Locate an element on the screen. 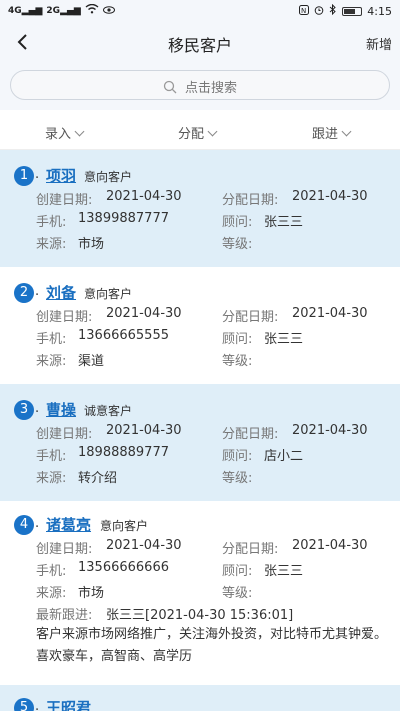 The image size is (400, 711). filter-entry: 录入 is located at coordinates (65, 132).